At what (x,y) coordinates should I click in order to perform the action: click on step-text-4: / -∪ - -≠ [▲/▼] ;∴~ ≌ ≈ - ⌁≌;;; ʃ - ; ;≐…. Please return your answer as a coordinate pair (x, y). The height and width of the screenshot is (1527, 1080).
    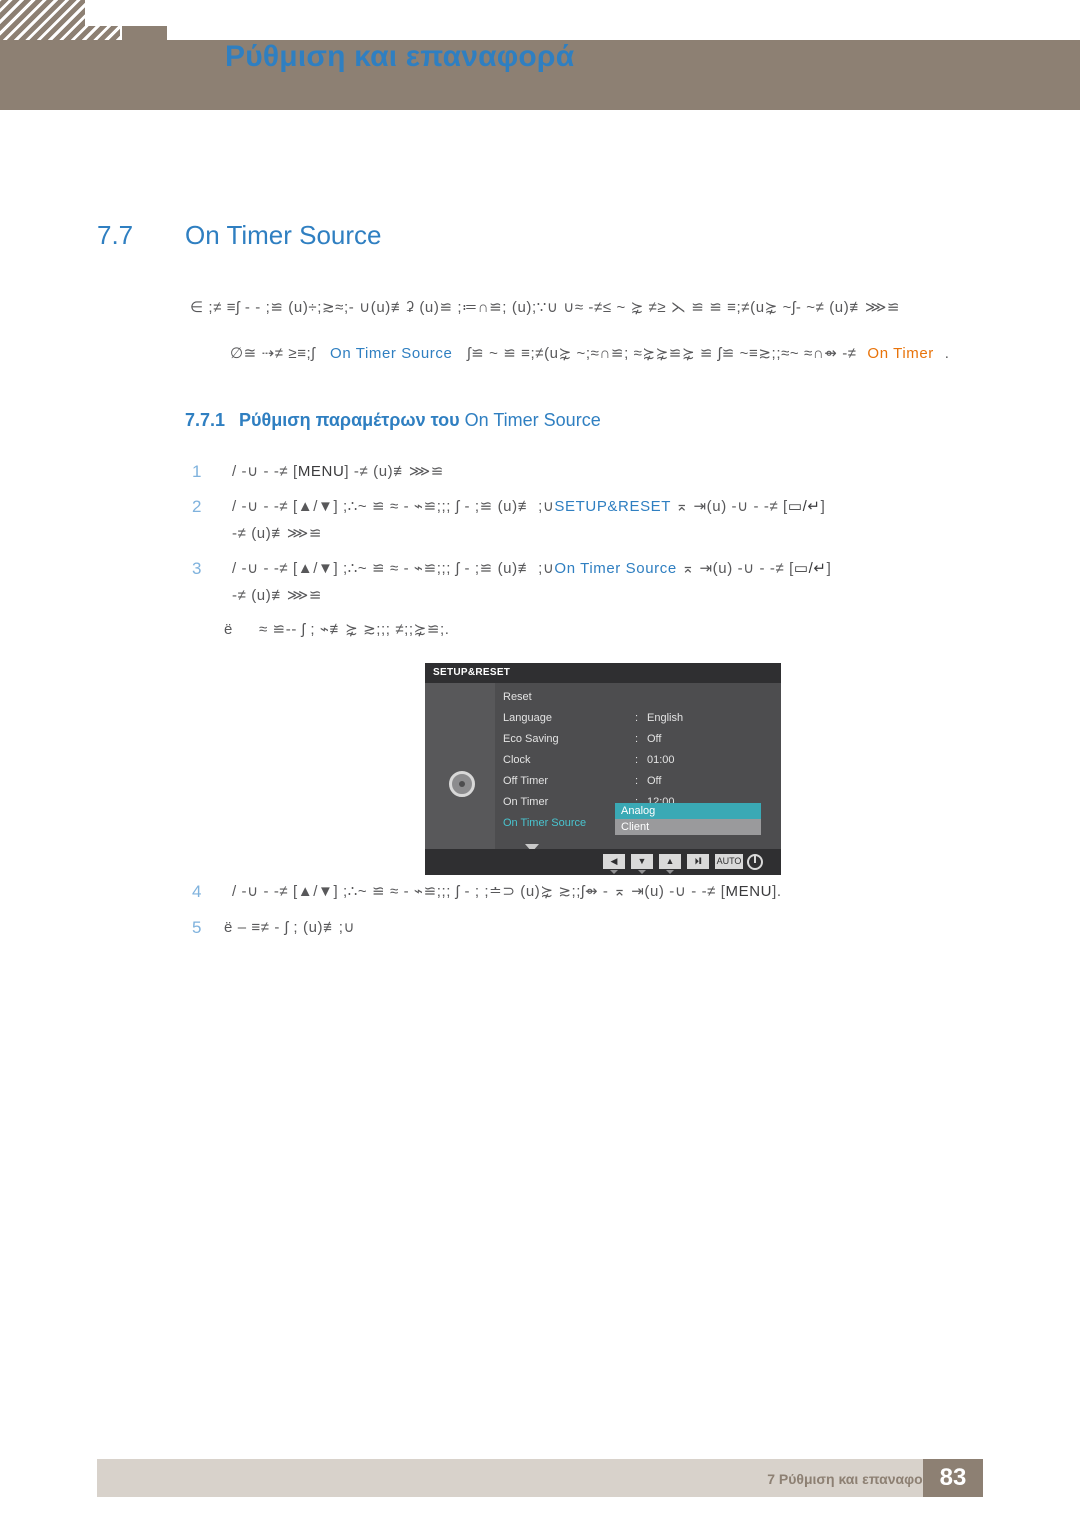
    Looking at the image, I should click on (507, 891).